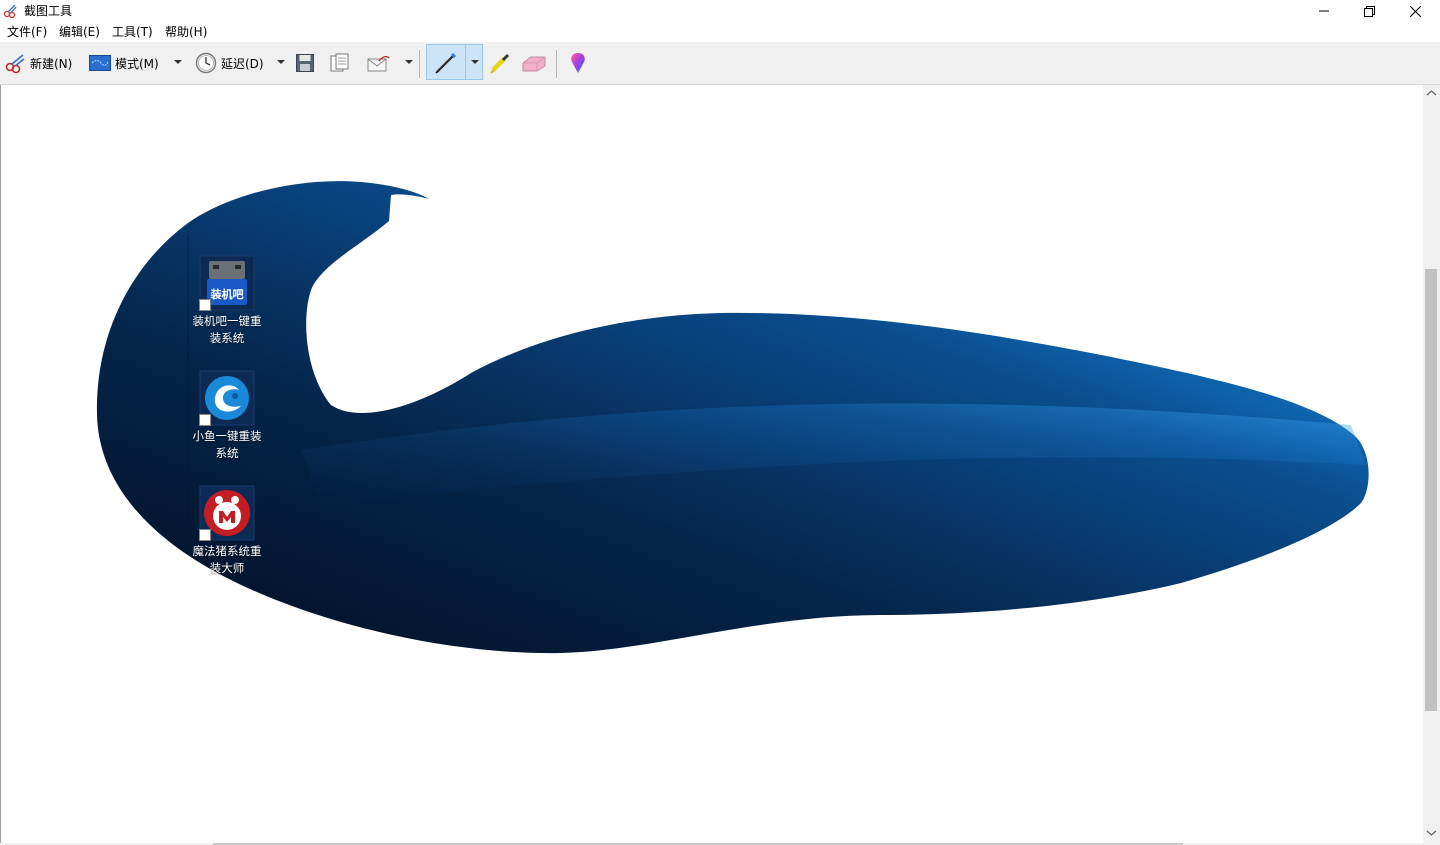 This screenshot has height=845, width=1440. I want to click on minimize-button, so click(1324, 11).